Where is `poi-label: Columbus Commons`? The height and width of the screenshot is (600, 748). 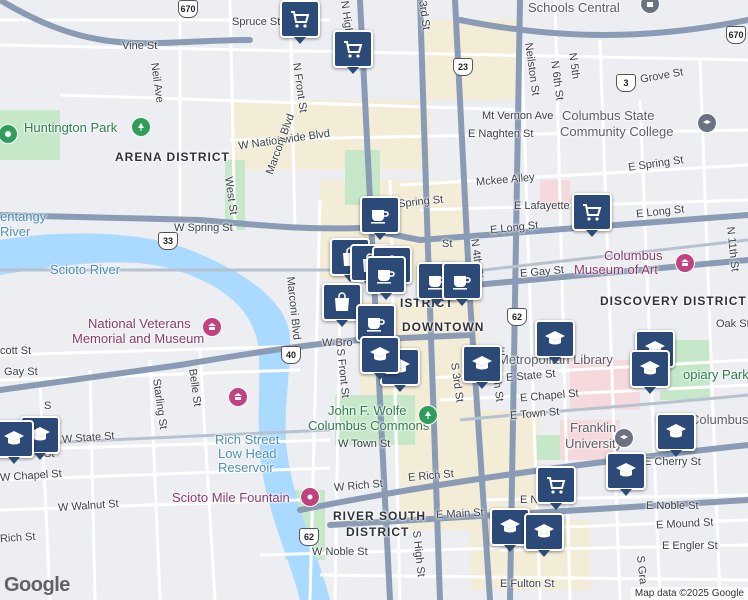 poi-label: Columbus Commons is located at coordinates (369, 425).